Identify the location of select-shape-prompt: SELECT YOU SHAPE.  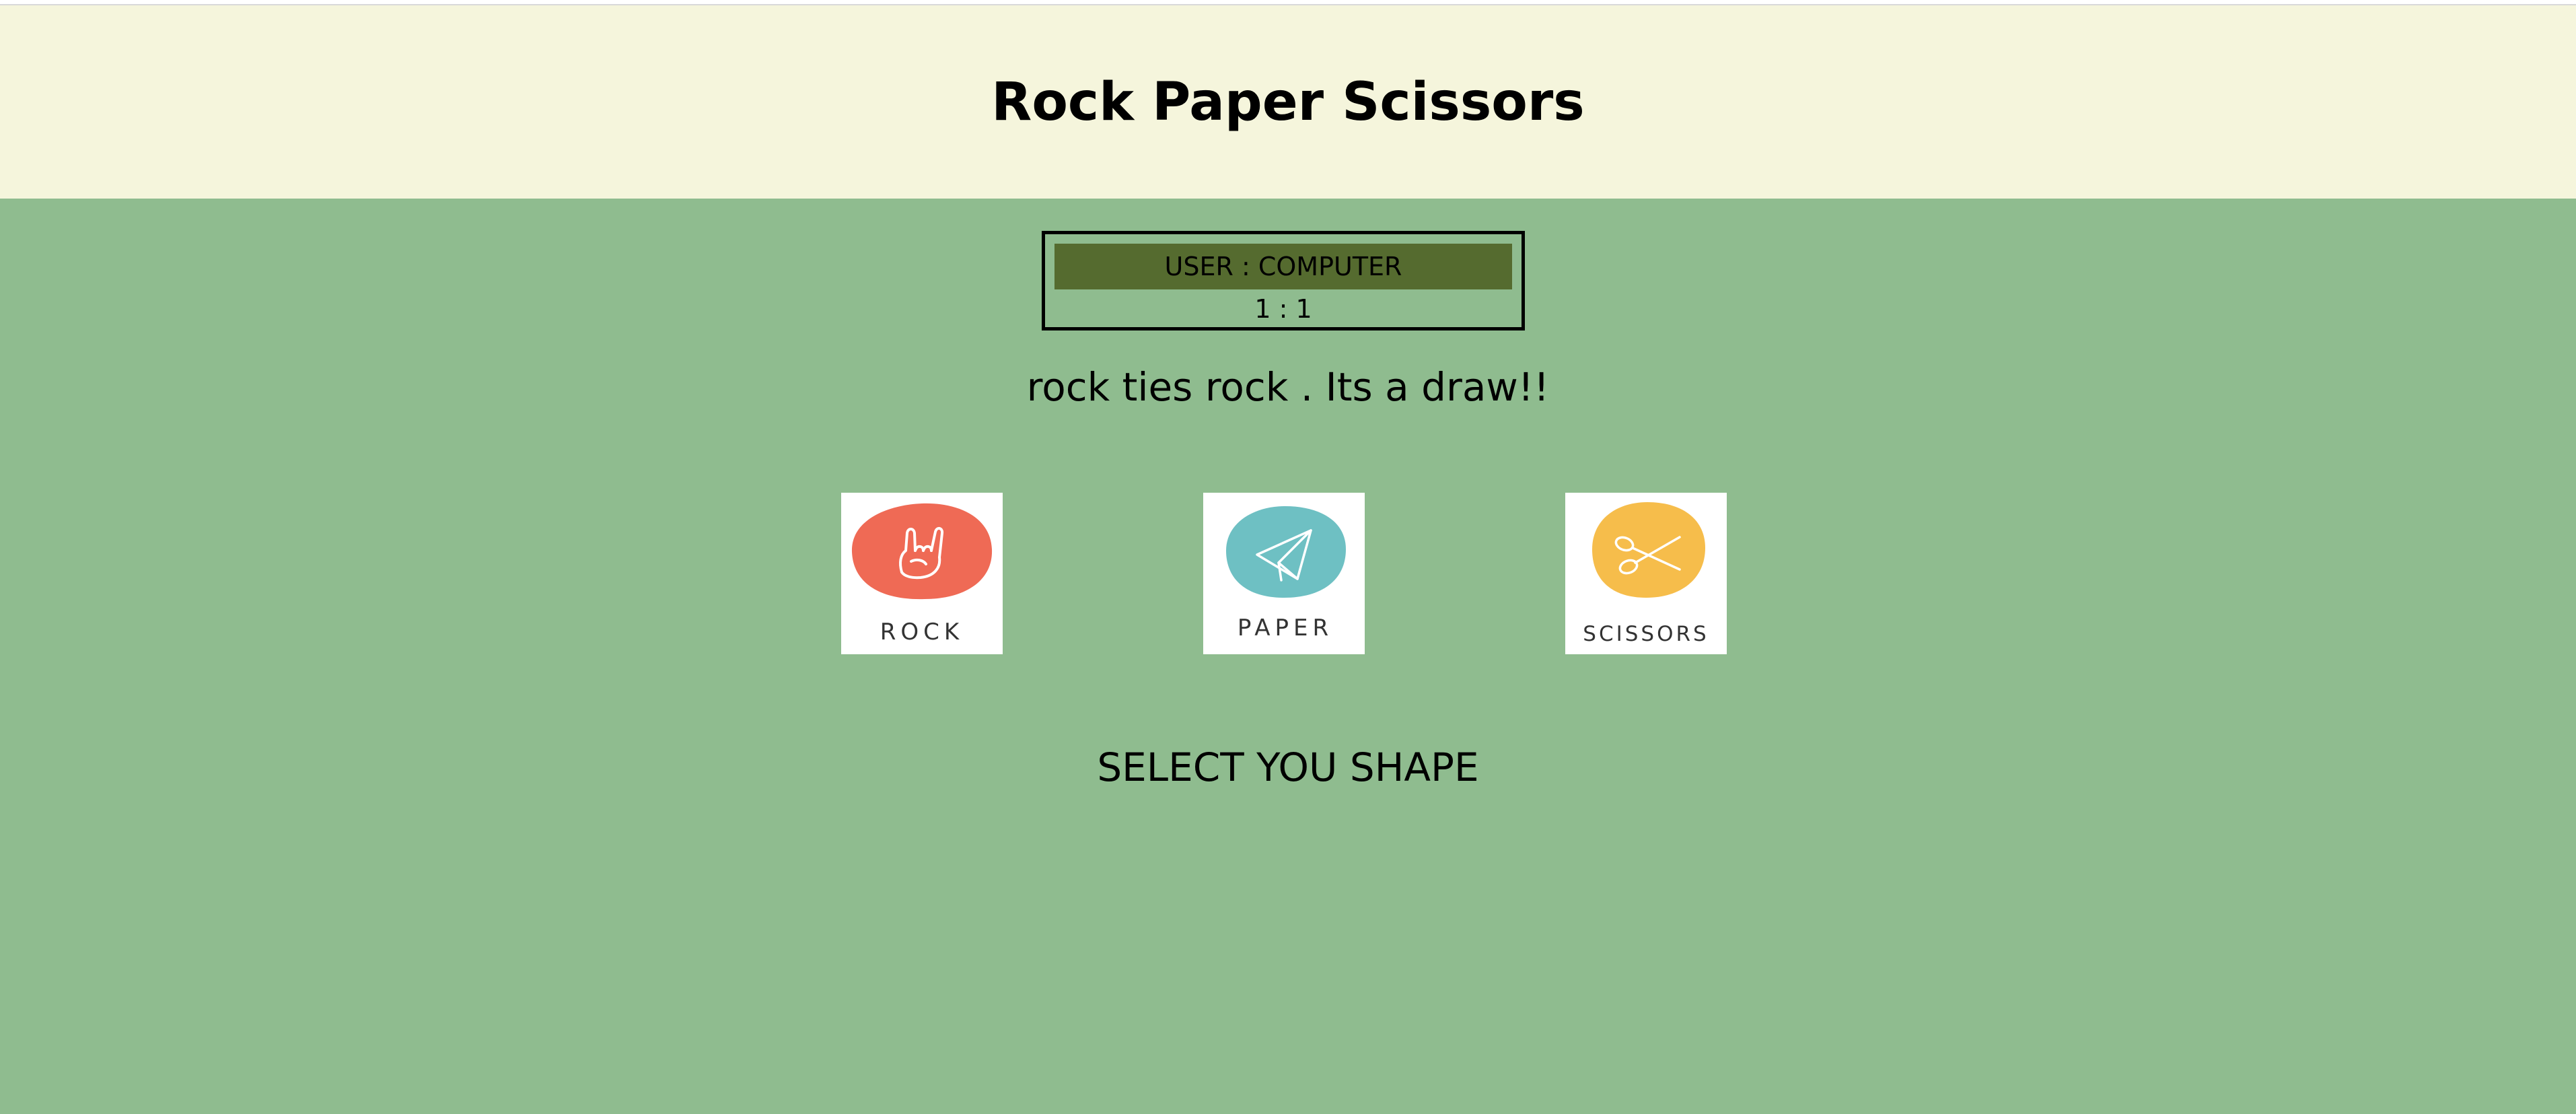
(1288, 767).